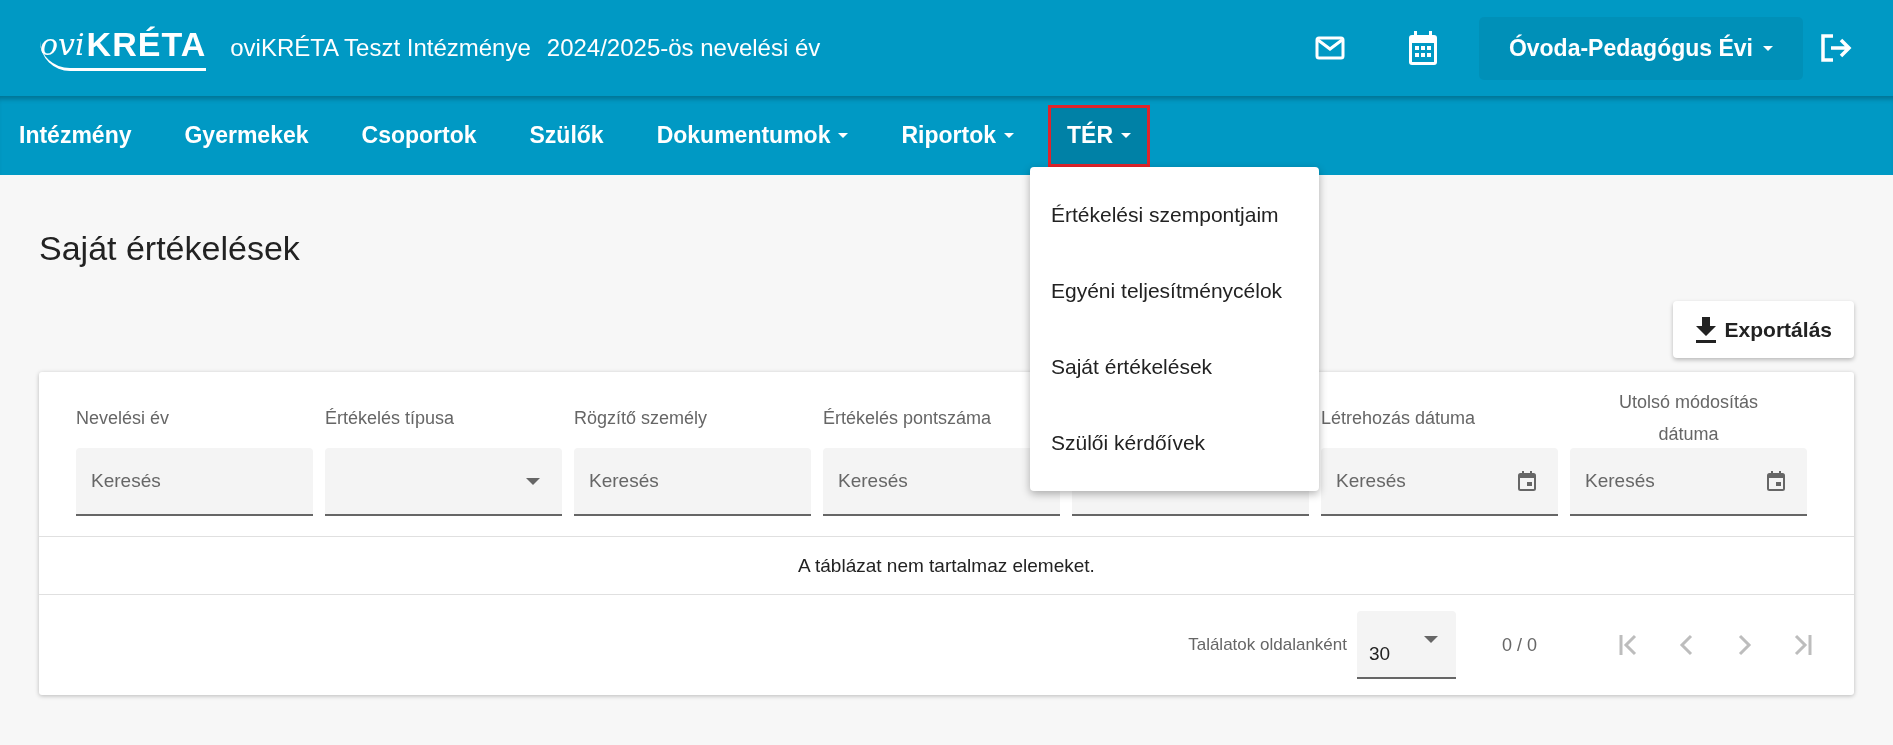 Image resolution: width=1893 pixels, height=745 pixels. I want to click on column-header: Utolsó módosítás dátuma, so click(1688, 418).